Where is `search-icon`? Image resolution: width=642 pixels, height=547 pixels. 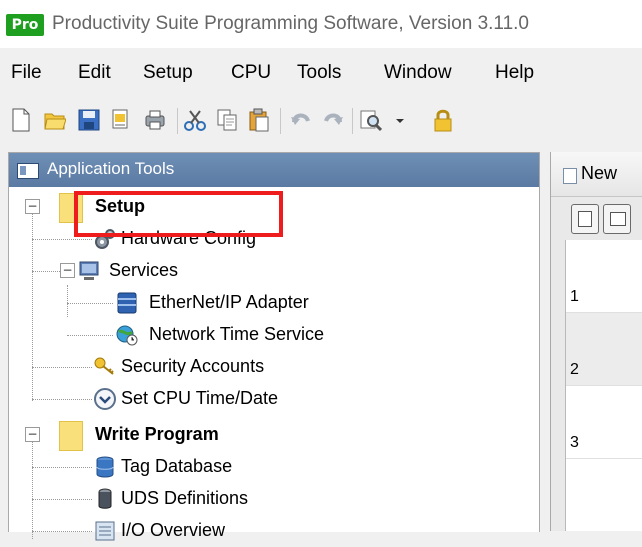 search-icon is located at coordinates (371, 120).